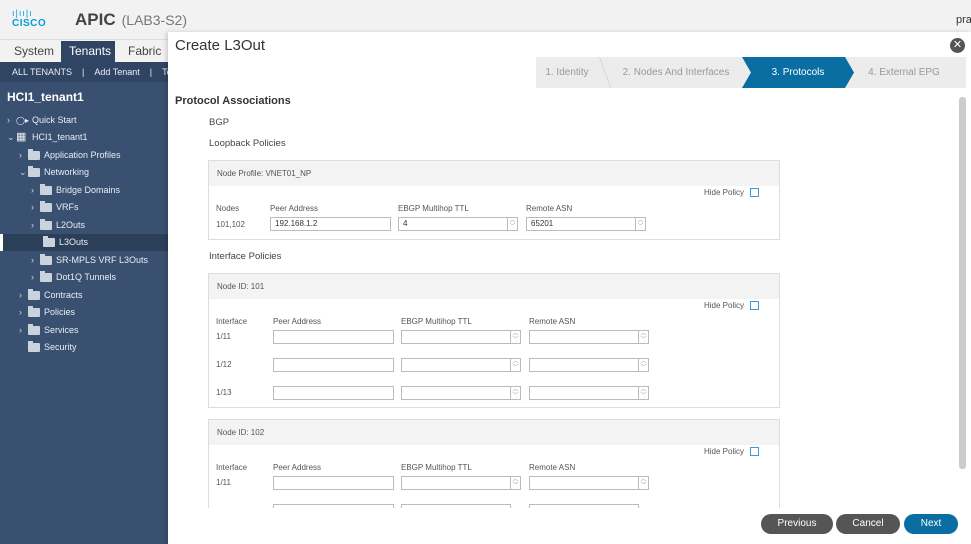 The width and height of the screenshot is (971, 544). What do you see at coordinates (798, 72) in the screenshot?
I see `step-protocols: 3. Protocols` at bounding box center [798, 72].